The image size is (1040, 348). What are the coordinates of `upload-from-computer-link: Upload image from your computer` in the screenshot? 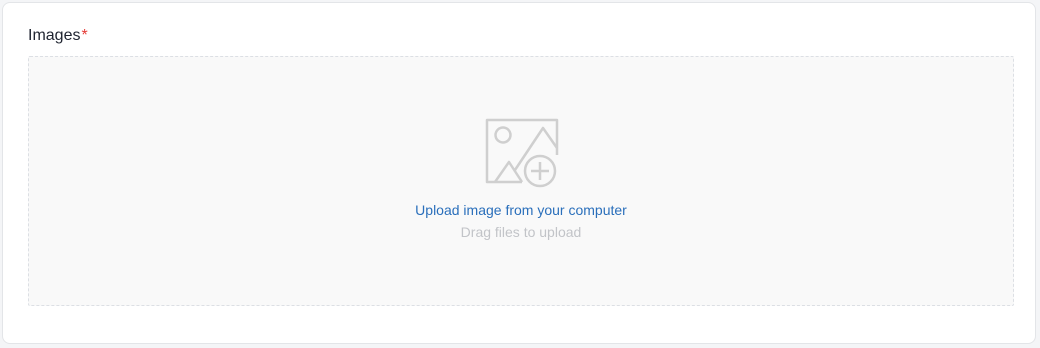 It's located at (521, 210).